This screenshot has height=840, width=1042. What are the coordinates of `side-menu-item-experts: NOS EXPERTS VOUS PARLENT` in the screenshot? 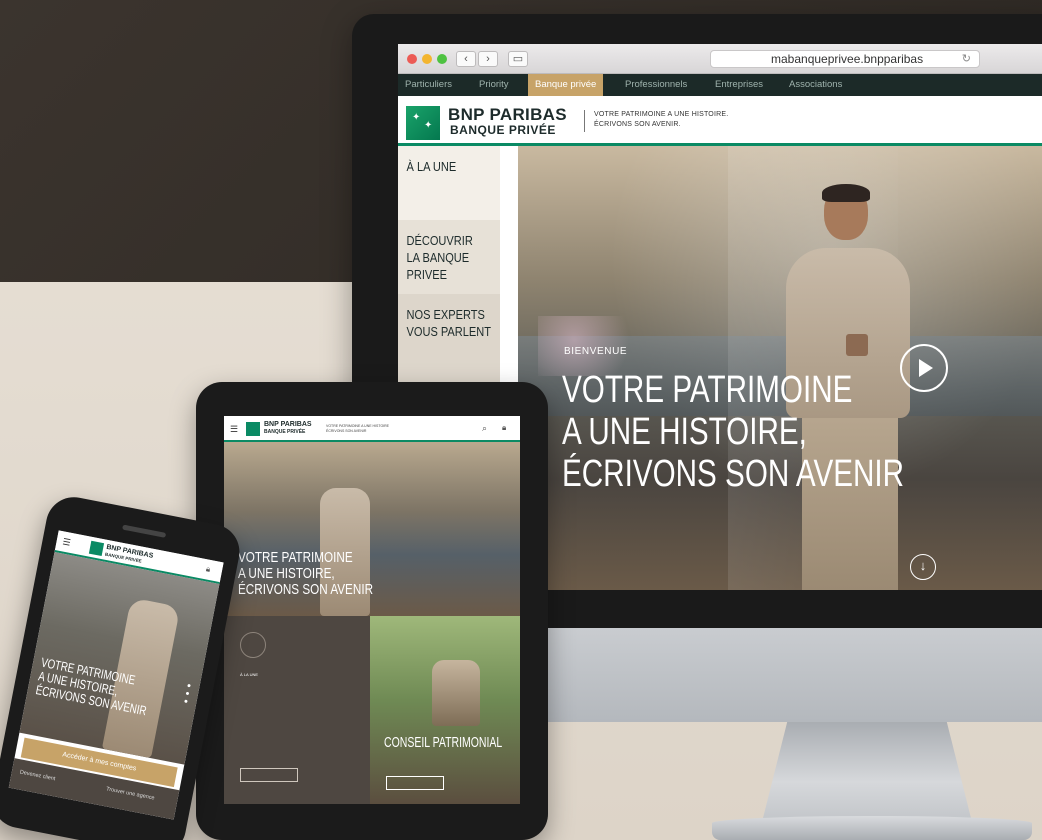 It's located at (449, 338).